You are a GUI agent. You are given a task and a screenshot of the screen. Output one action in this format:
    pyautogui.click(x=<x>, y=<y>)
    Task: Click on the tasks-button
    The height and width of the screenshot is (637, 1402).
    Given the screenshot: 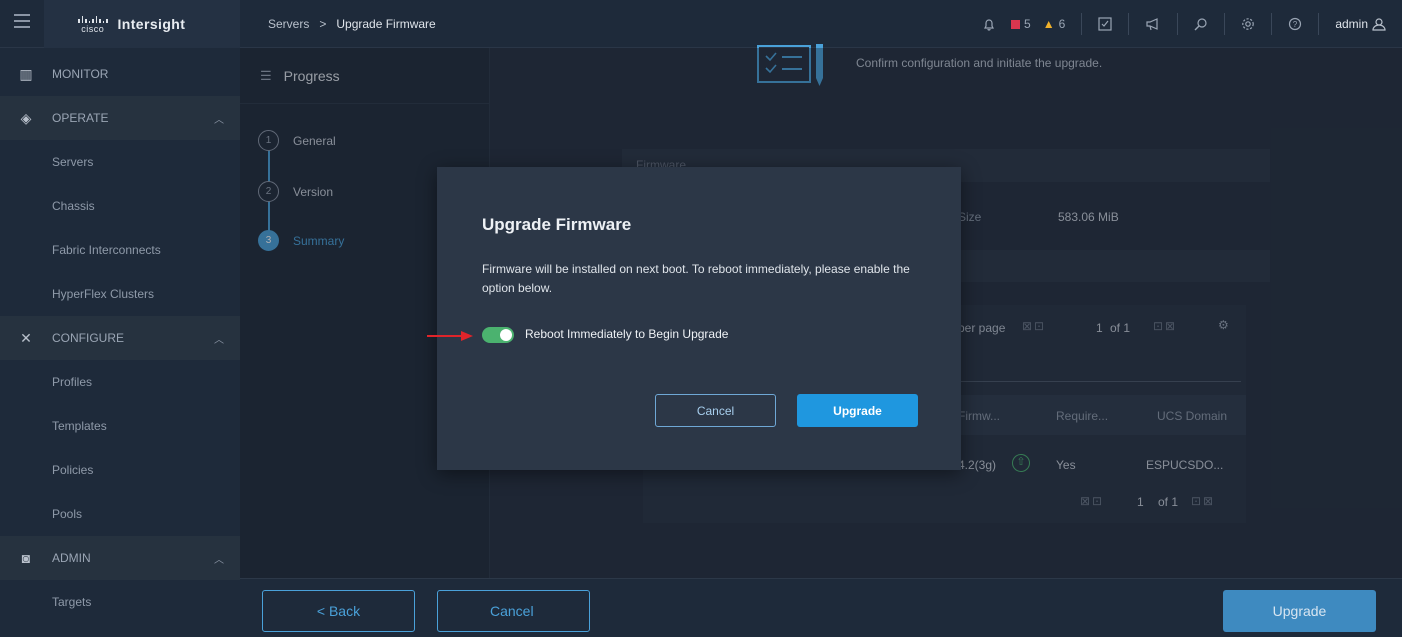 What is the action you would take?
    pyautogui.click(x=1104, y=24)
    